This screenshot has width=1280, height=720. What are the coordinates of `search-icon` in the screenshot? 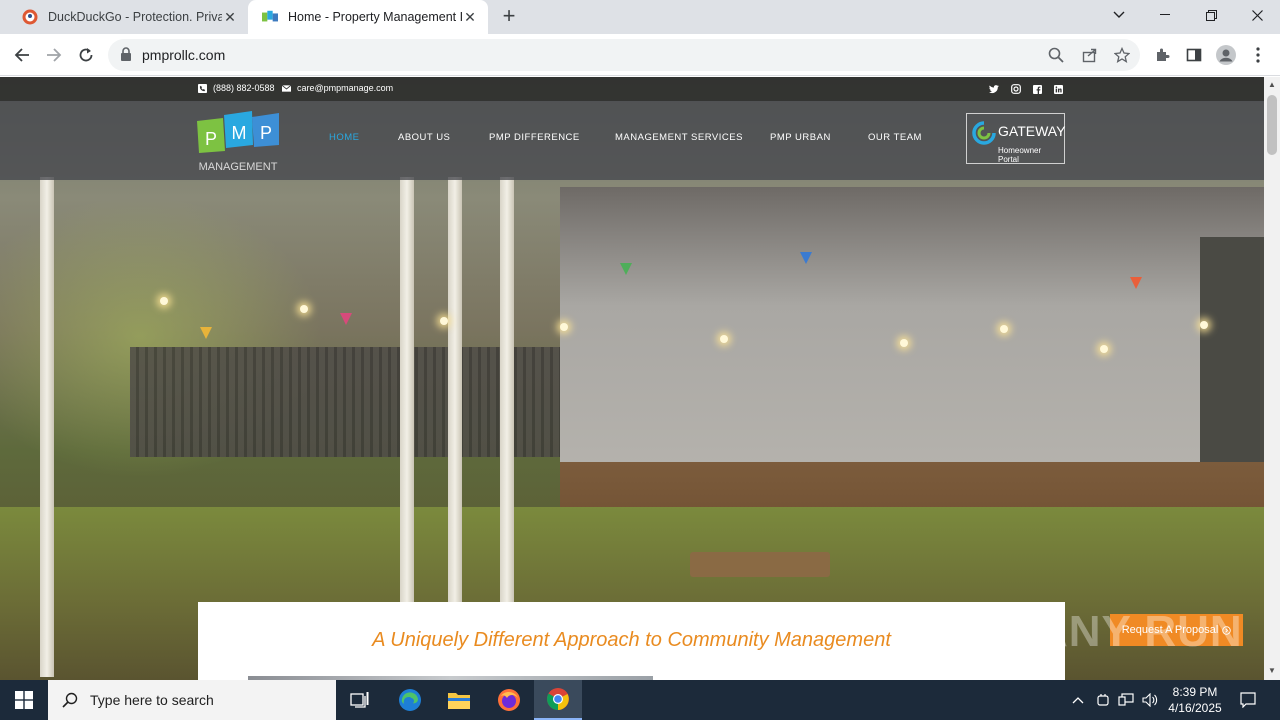 It's located at (70, 700).